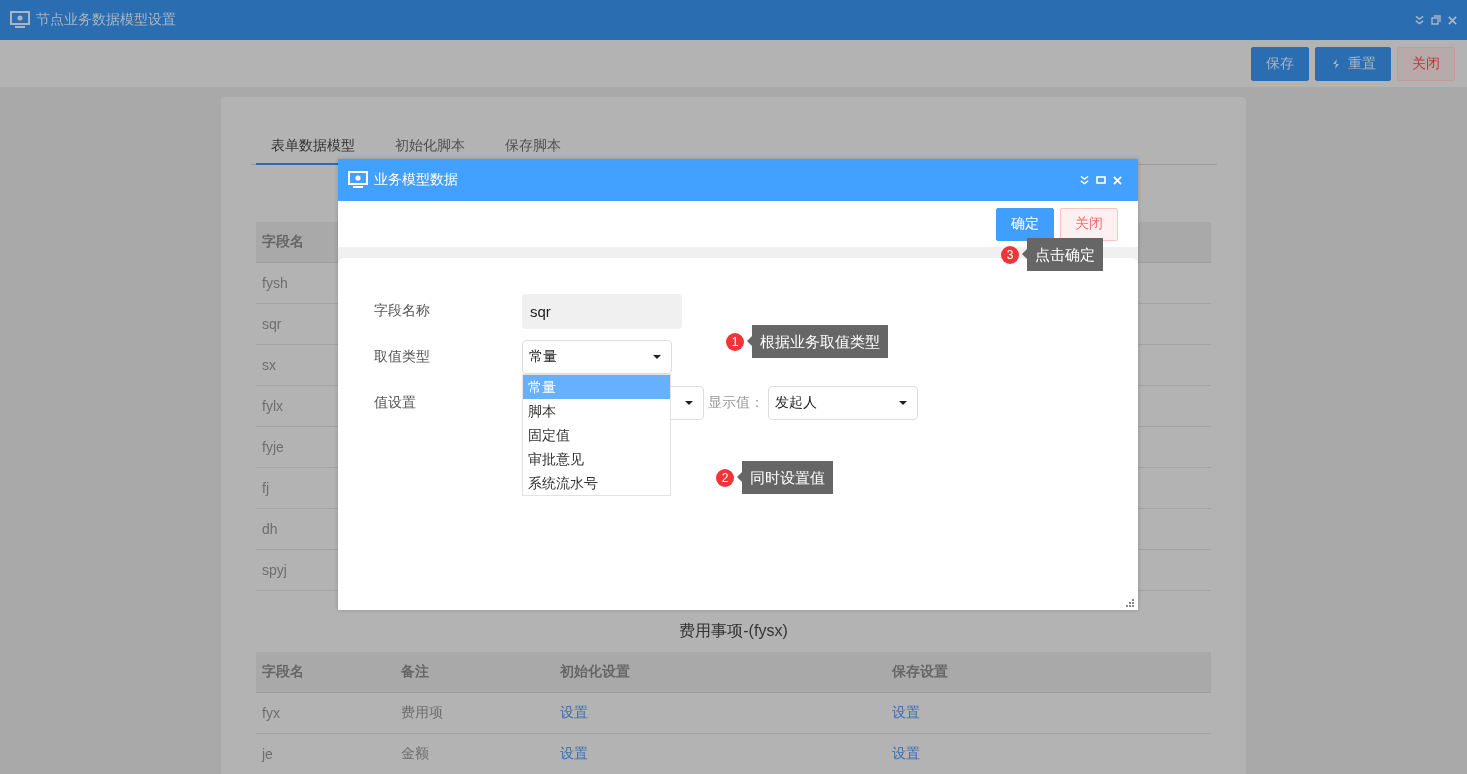  What do you see at coordinates (267, 754) in the screenshot?
I see `table-cell-text: je` at bounding box center [267, 754].